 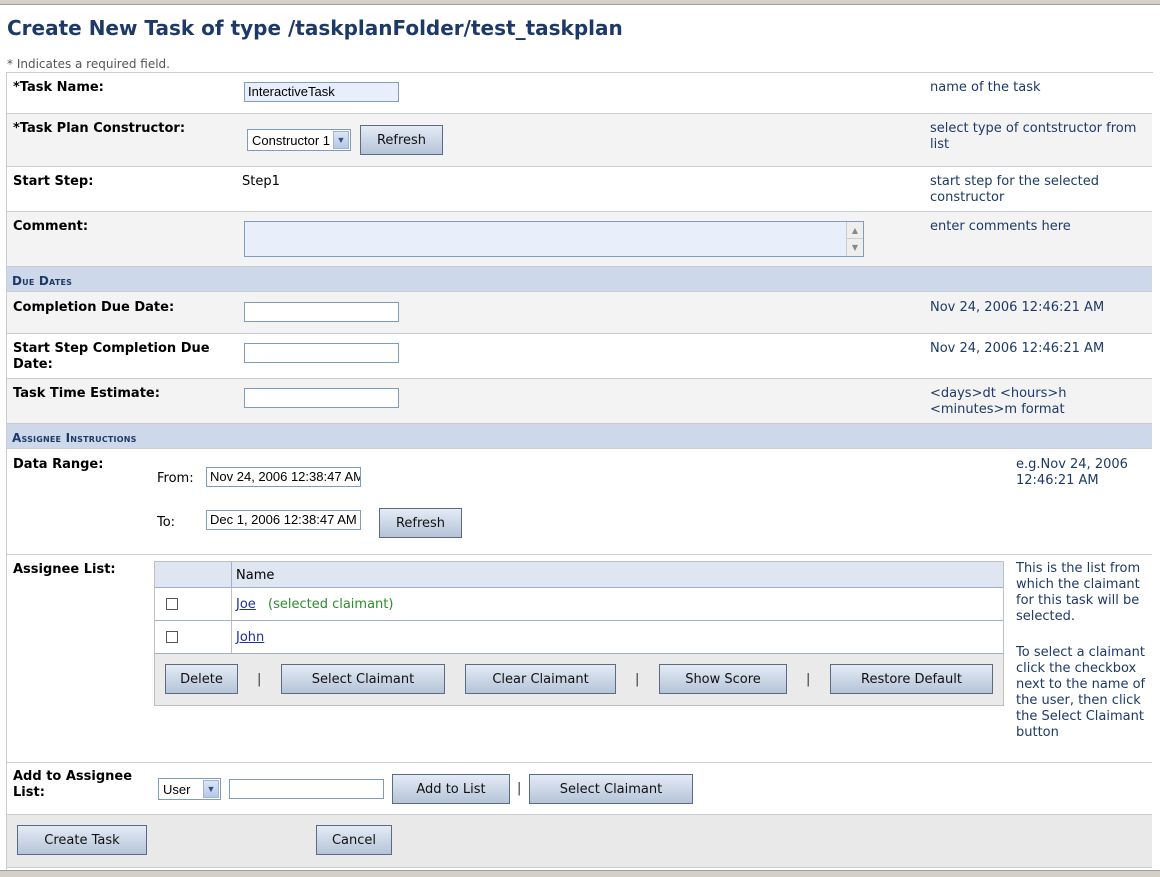 What do you see at coordinates (166, 522) in the screenshot?
I see `to-label: To:` at bounding box center [166, 522].